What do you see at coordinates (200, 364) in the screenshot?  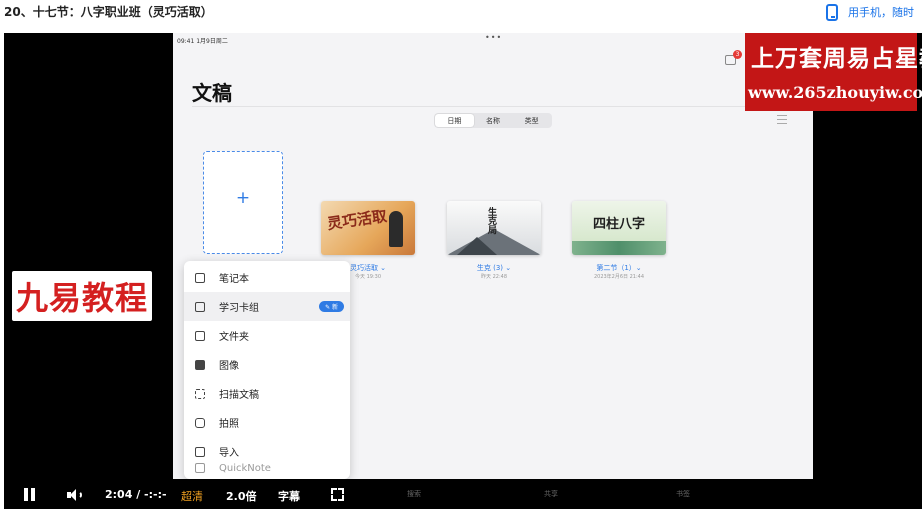 I see `image-icon` at bounding box center [200, 364].